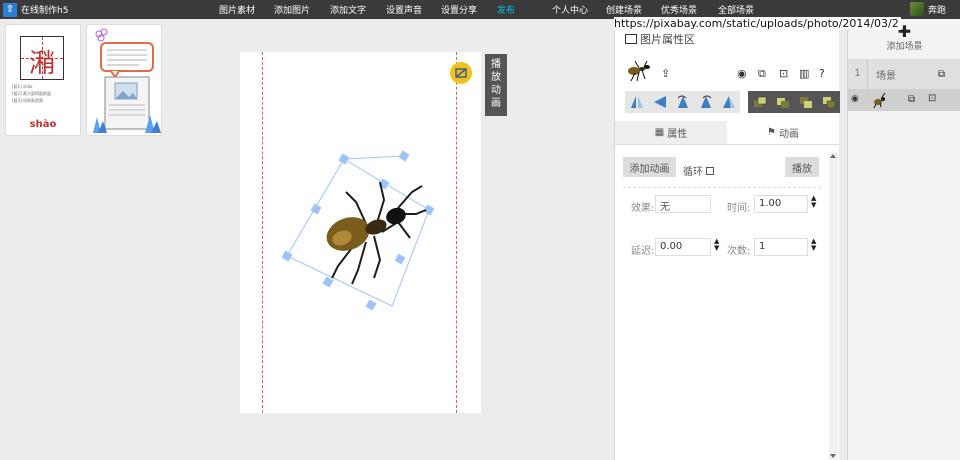  Describe the element at coordinates (45, 11) in the screenshot. I see `app-title: 在线制作h5` at that location.